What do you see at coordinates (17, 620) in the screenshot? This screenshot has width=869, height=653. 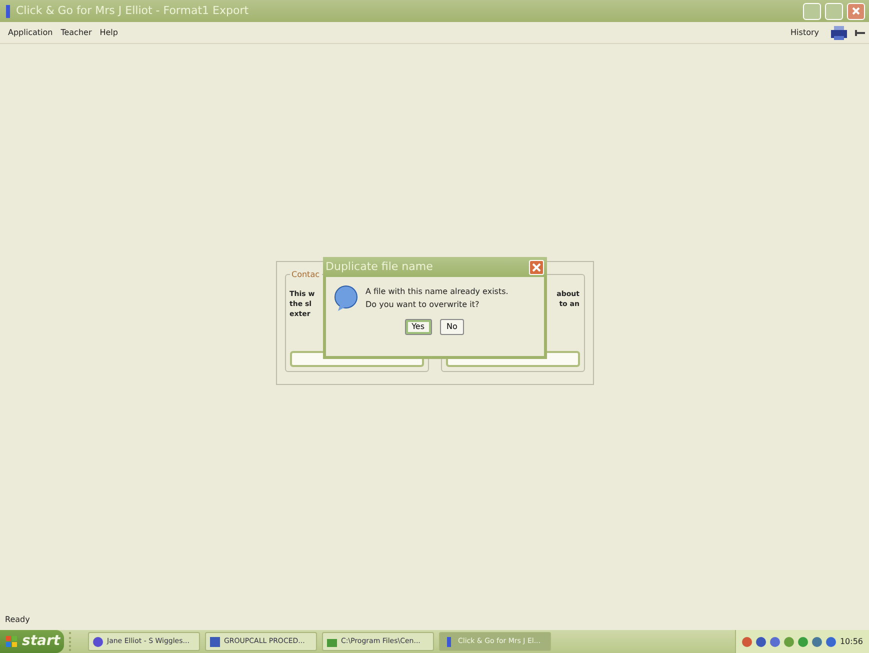 I see `status-text: Ready` at bounding box center [17, 620].